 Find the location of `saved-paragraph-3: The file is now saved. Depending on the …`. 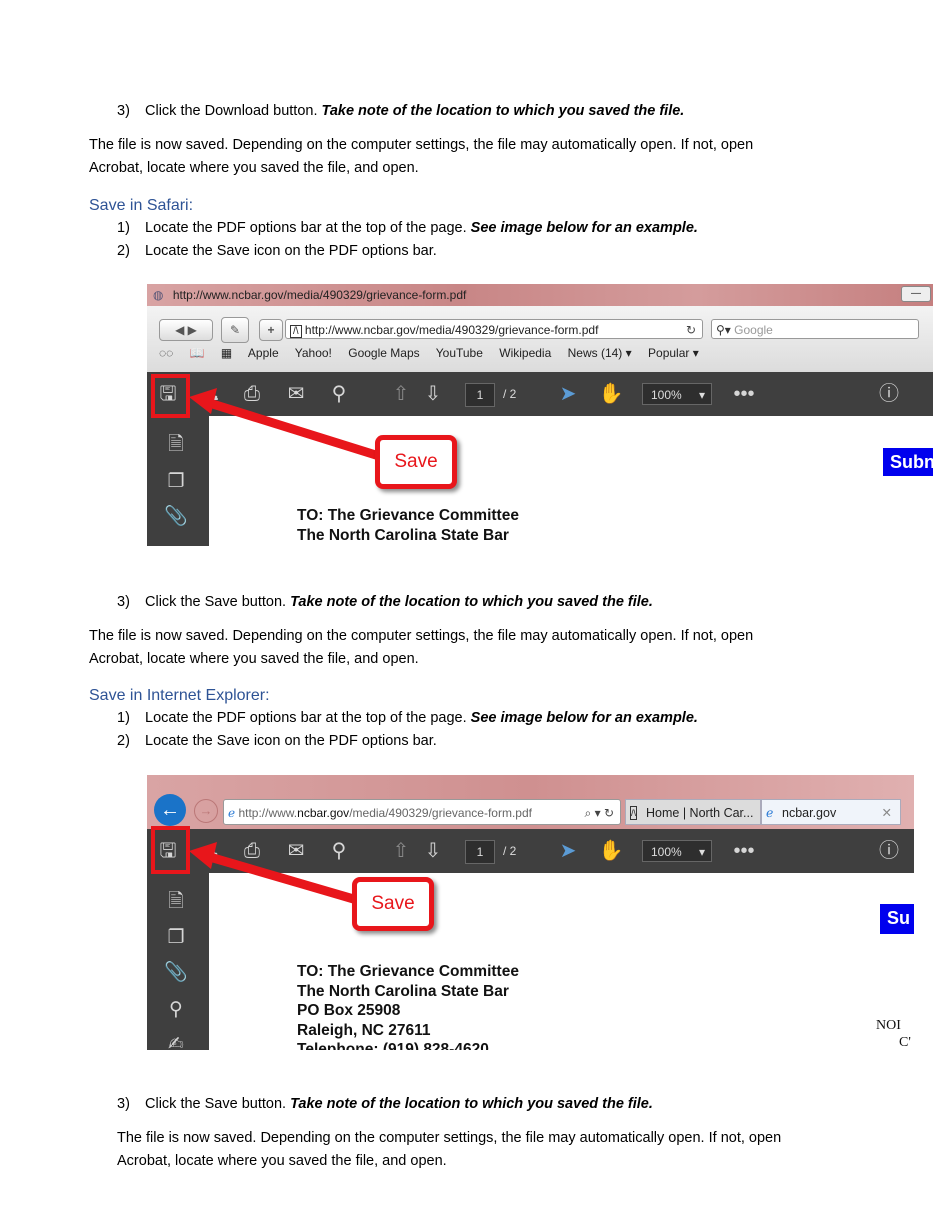

saved-paragraph-3: The file is now saved. Depending on the … is located at coordinates (497, 1150).